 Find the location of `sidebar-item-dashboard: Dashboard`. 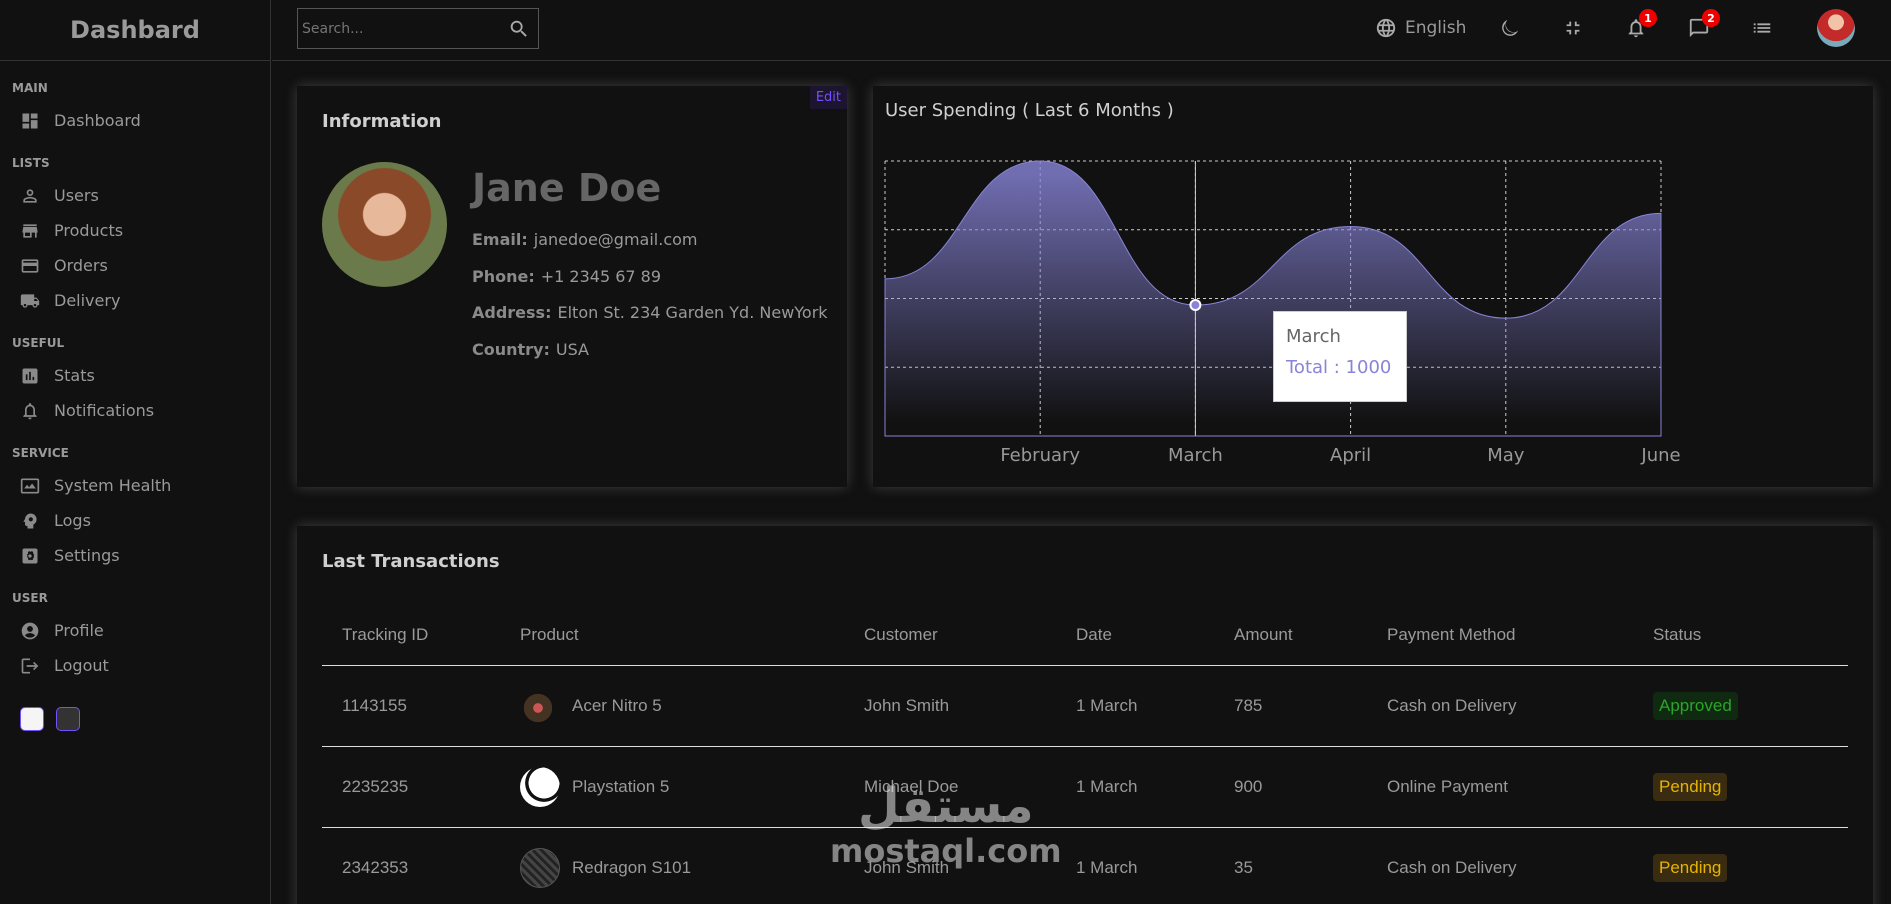

sidebar-item-dashboard: Dashboard is located at coordinates (141, 120).